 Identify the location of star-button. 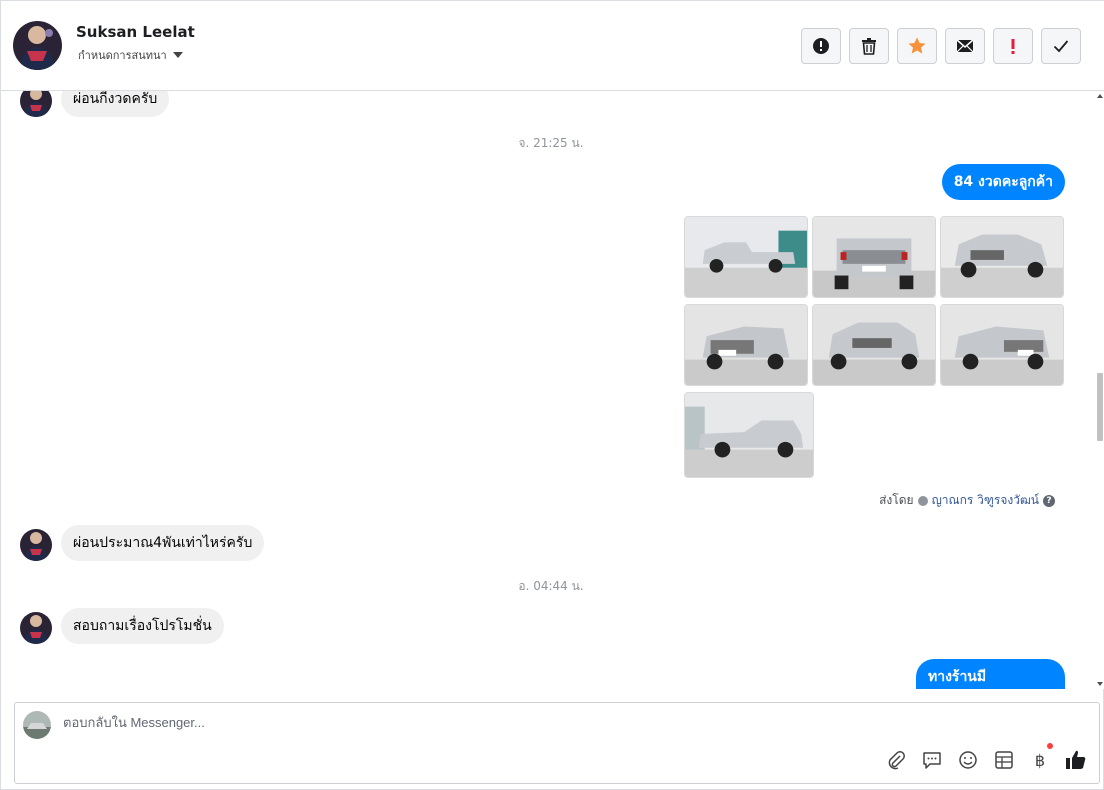
(917, 46).